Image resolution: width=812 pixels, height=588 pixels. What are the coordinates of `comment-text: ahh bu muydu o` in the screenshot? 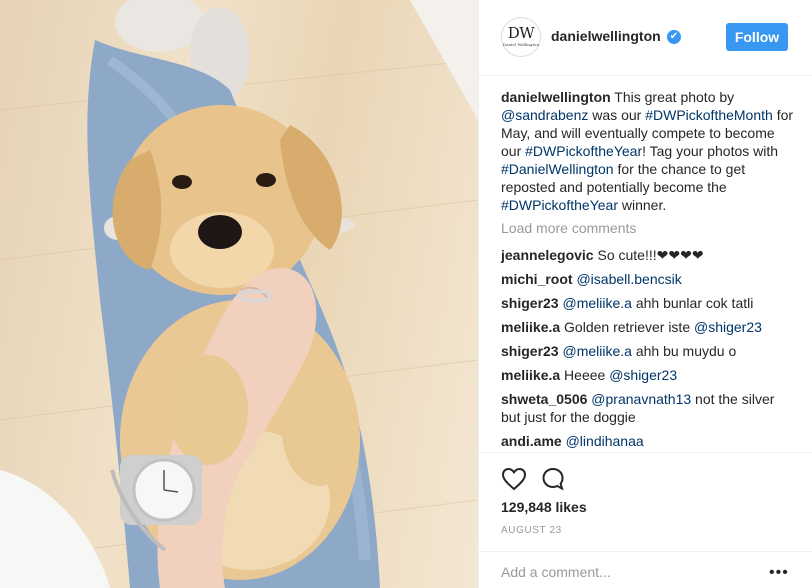 It's located at (684, 351).